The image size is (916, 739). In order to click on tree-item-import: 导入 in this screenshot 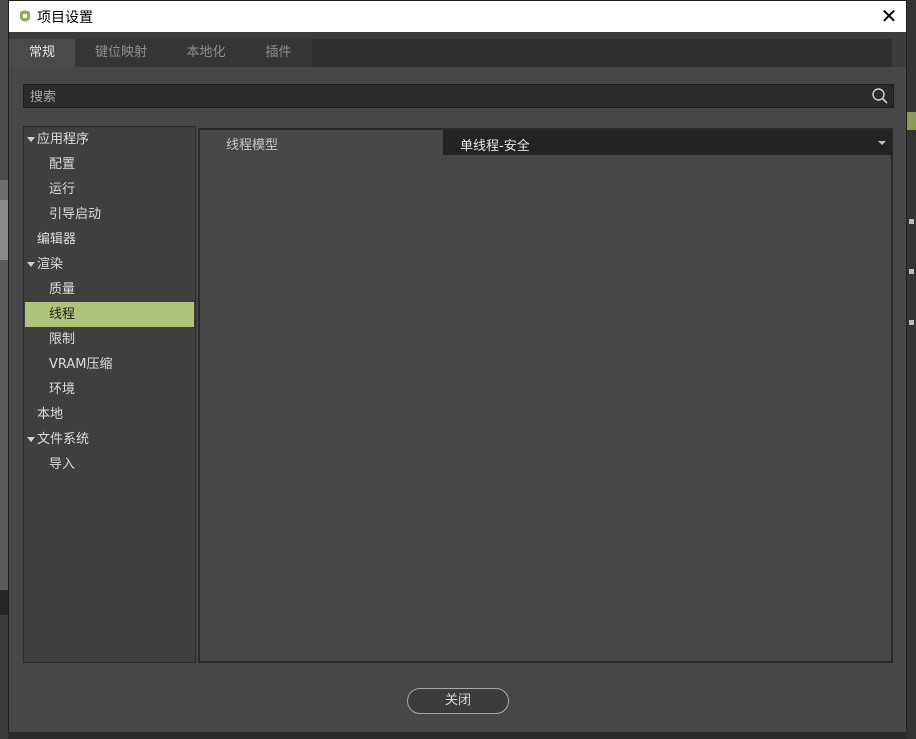, I will do `click(109, 464)`.